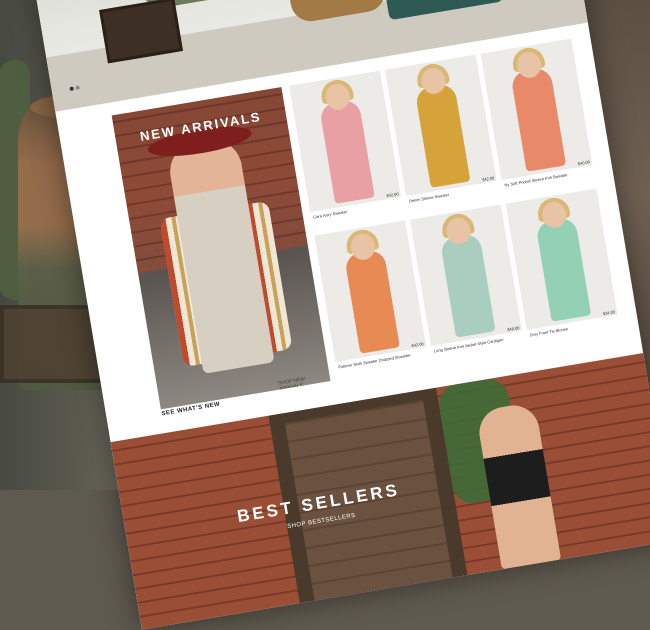  What do you see at coordinates (304, 382) in the screenshot?
I see `shop-new-arrivals-link: SHOP NEW ARRIVALS` at bounding box center [304, 382].